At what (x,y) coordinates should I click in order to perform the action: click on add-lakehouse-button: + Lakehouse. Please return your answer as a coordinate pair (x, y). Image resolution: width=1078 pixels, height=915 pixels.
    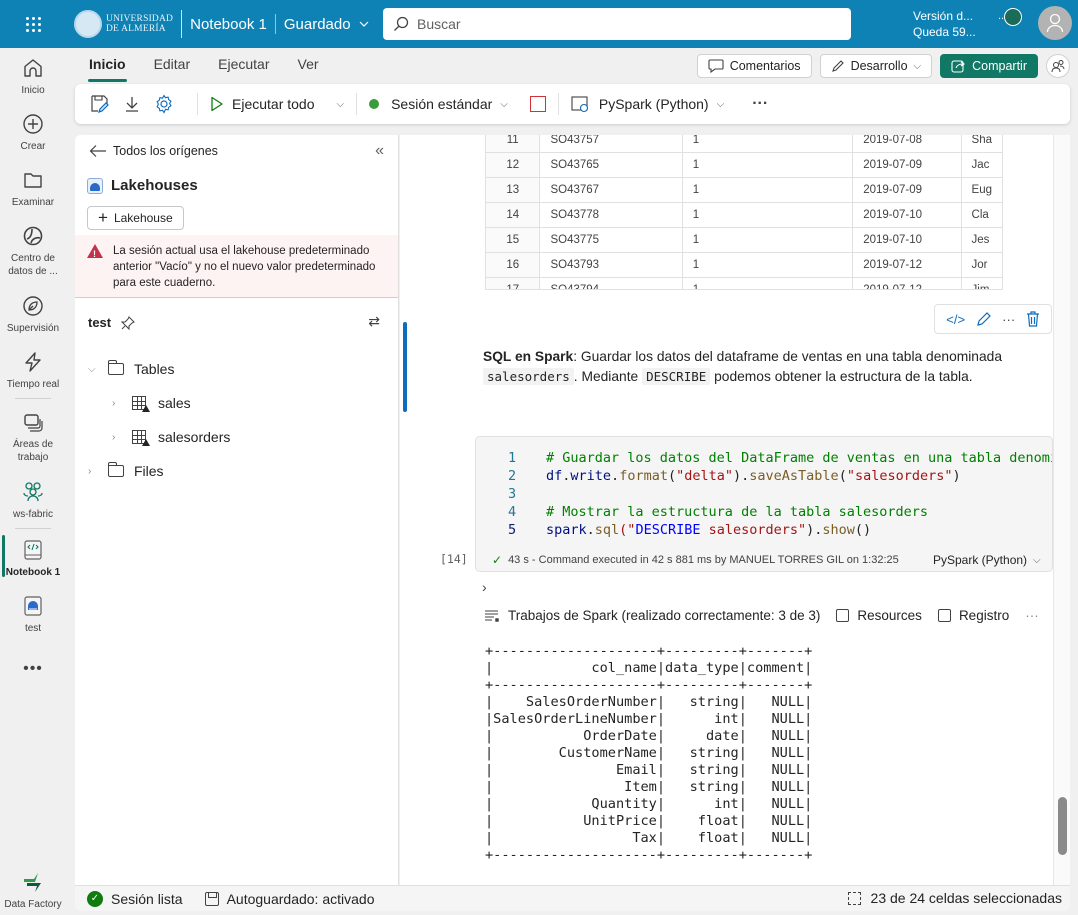
    Looking at the image, I should click on (135, 218).